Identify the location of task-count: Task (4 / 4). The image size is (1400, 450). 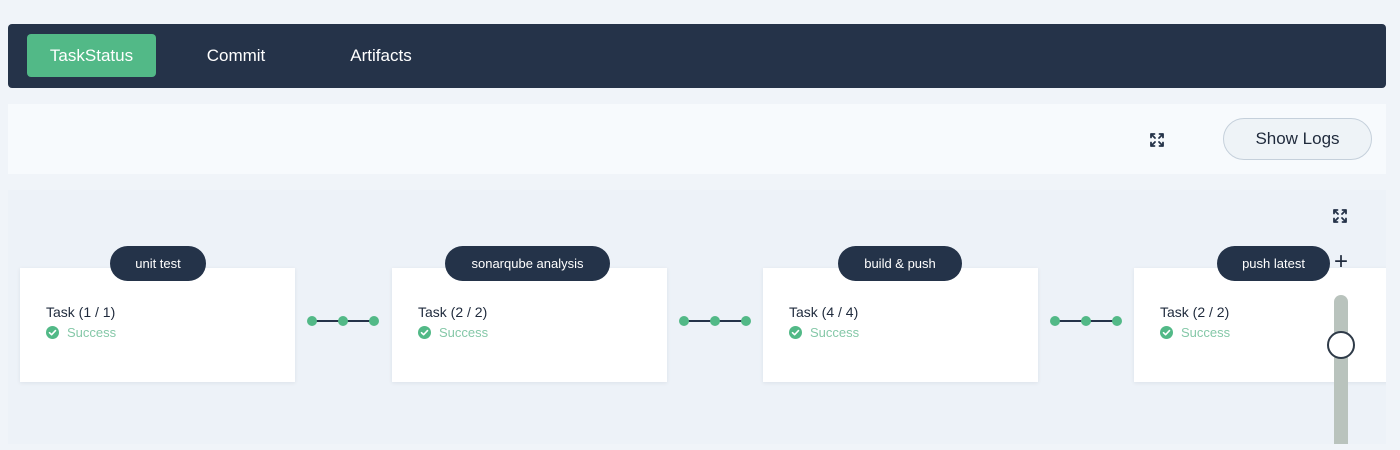
(824, 312).